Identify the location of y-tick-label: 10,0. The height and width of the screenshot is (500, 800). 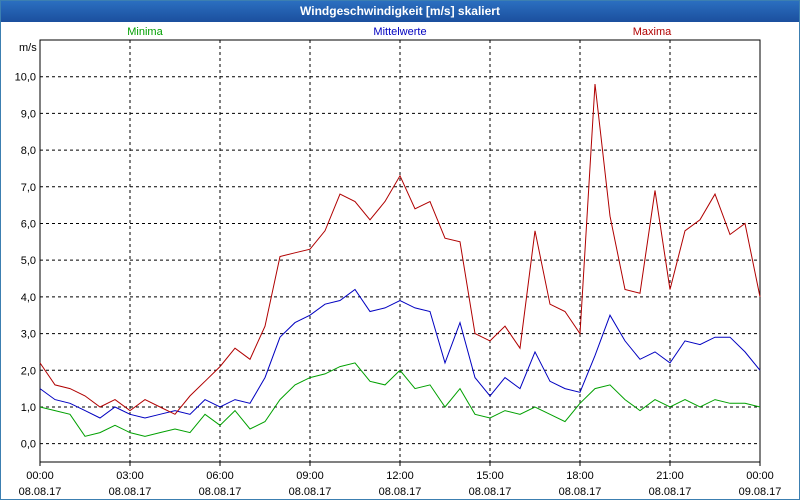
(25, 78).